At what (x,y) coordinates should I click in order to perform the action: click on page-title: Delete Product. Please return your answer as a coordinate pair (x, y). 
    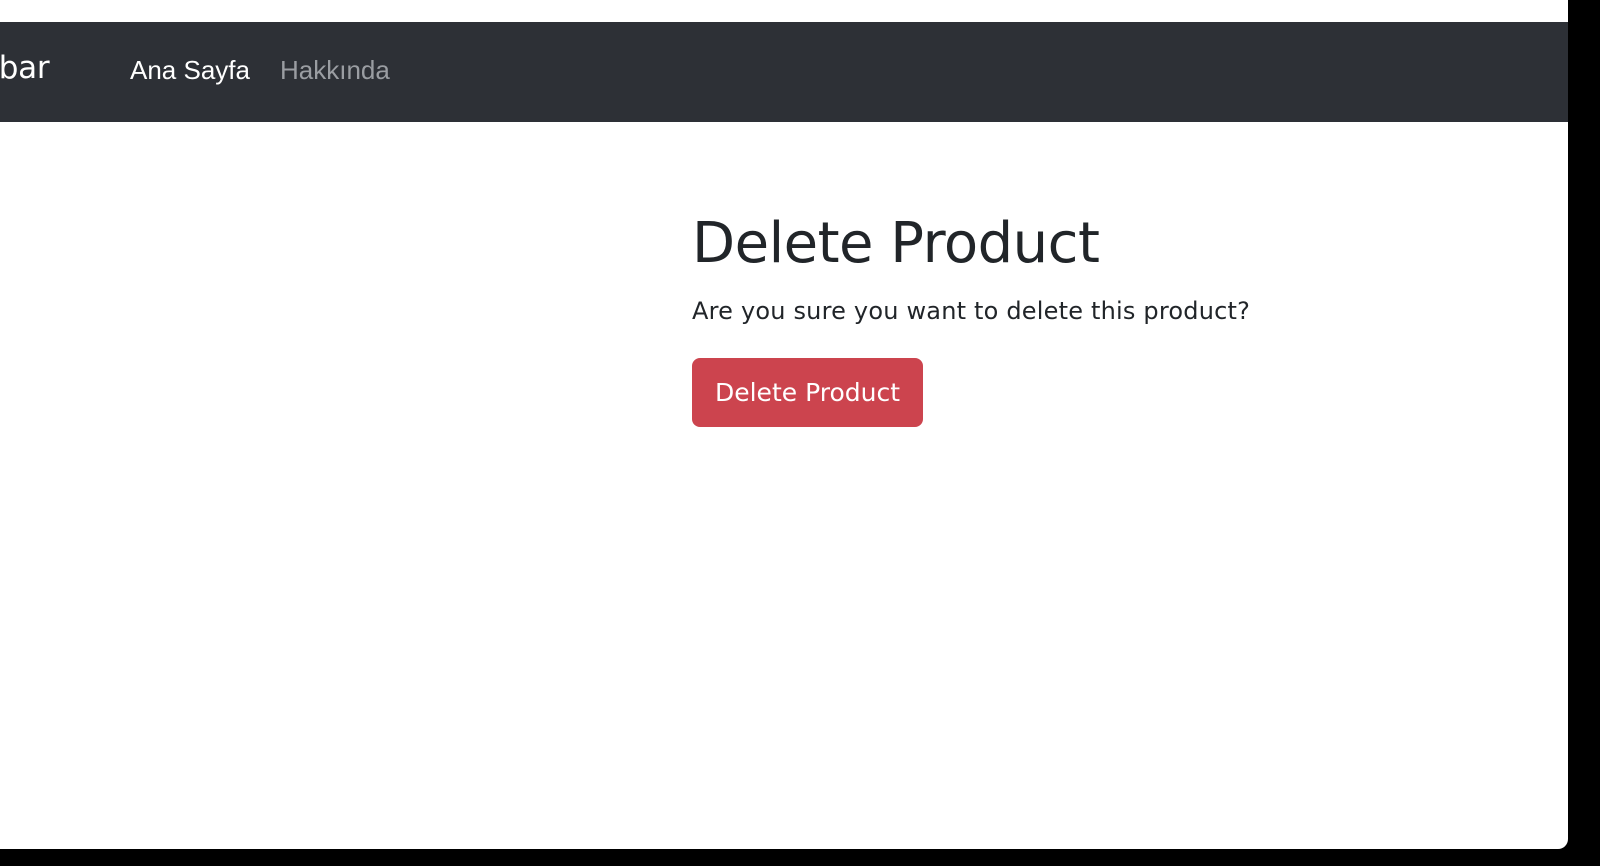
    Looking at the image, I should click on (896, 243).